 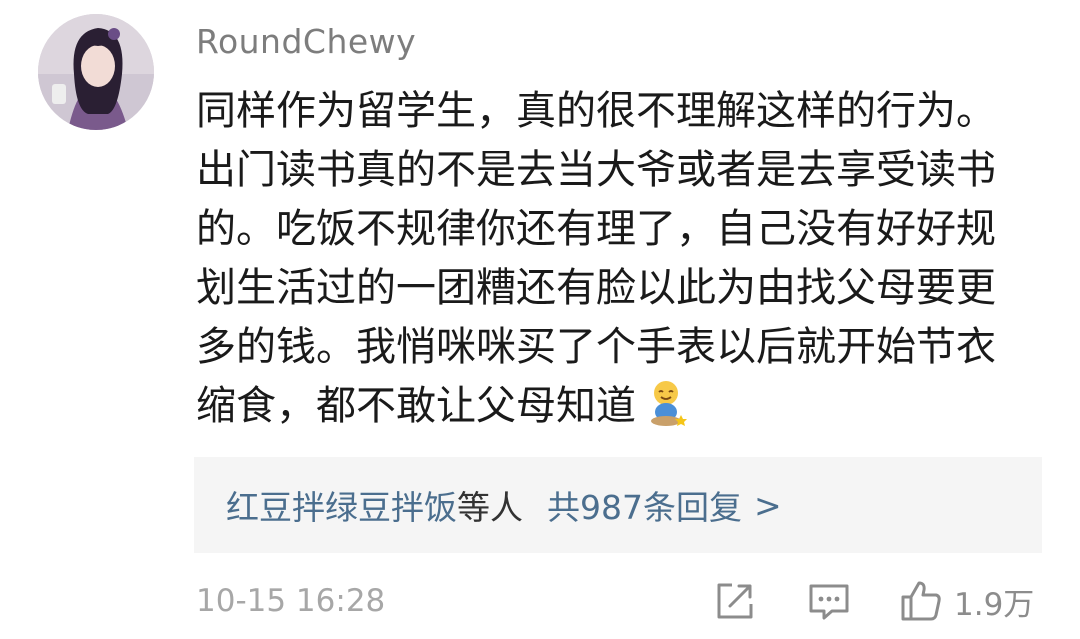 I want to click on avatar-image, so click(x=96, y=72).